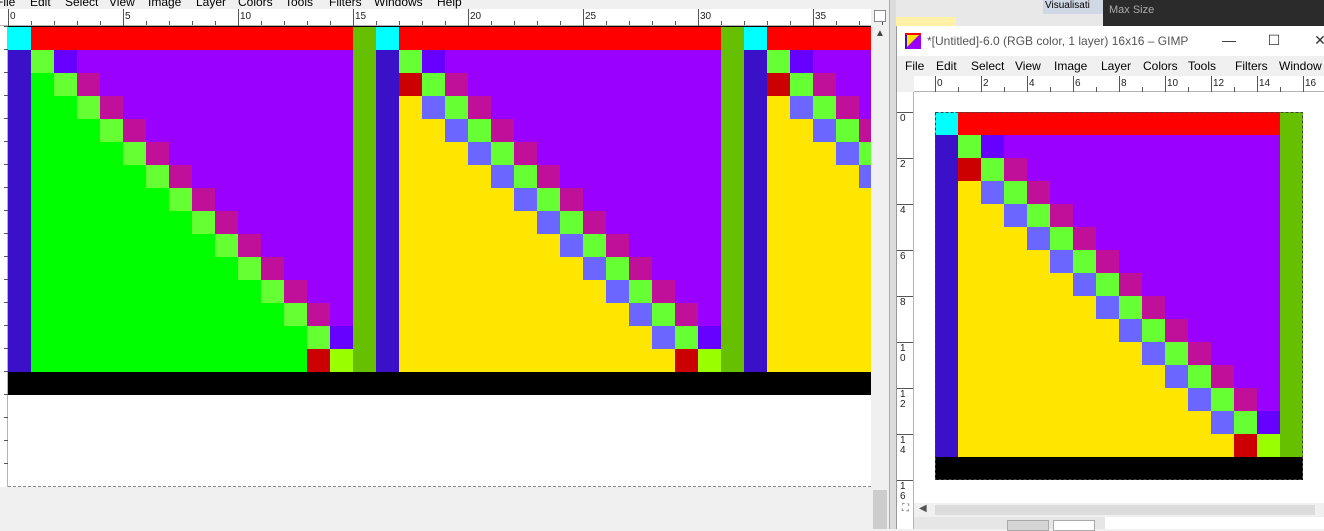 Image resolution: width=1324 pixels, height=531 pixels. What do you see at coordinates (449, 4) in the screenshot?
I see `left-menu-help: Help` at bounding box center [449, 4].